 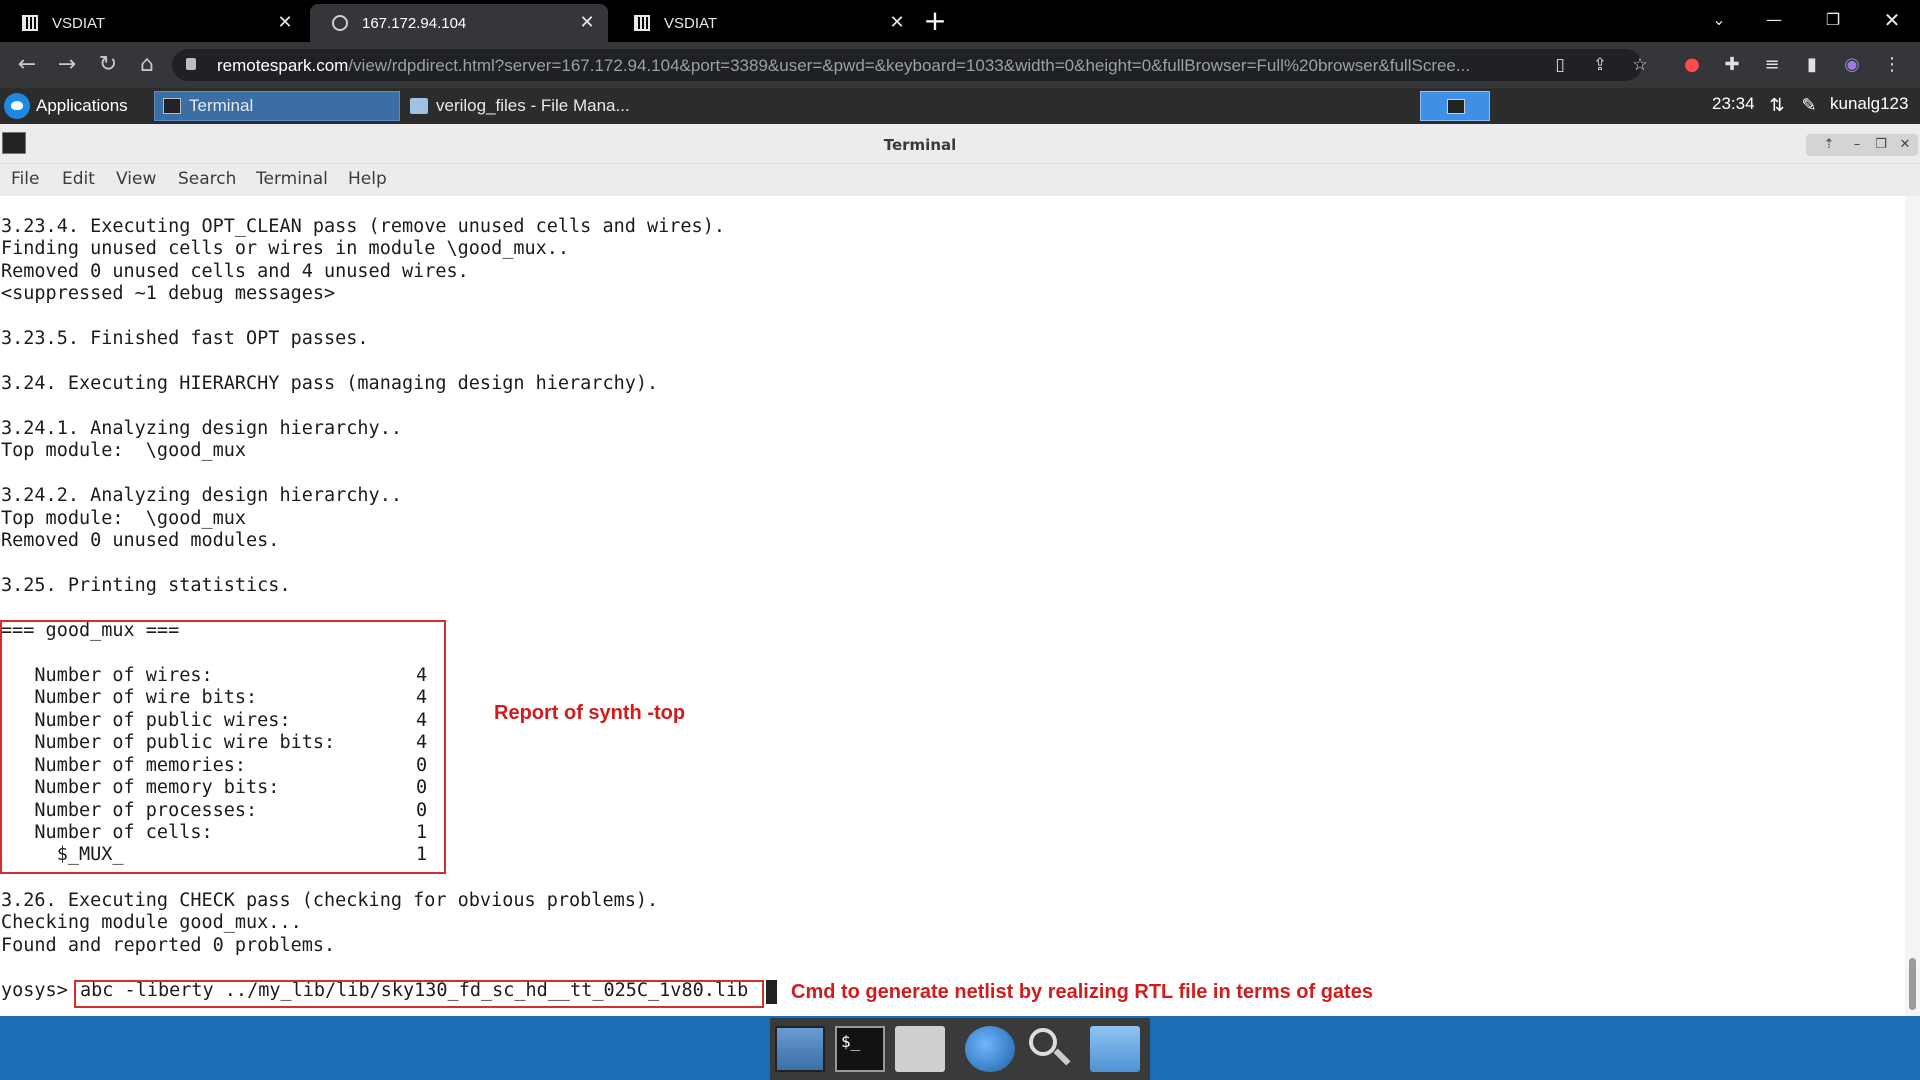 I want to click on menu-bar: File Edit View Search Terminal Help, so click(x=960, y=180).